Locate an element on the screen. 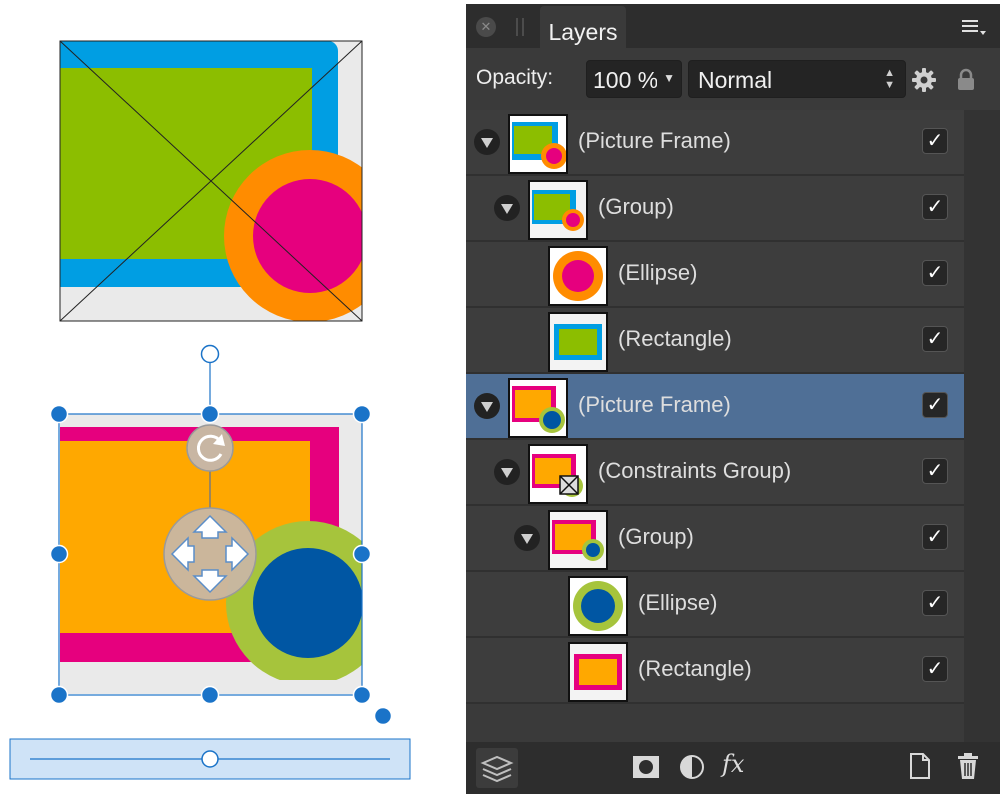  mask-icon is located at coordinates (646, 768).